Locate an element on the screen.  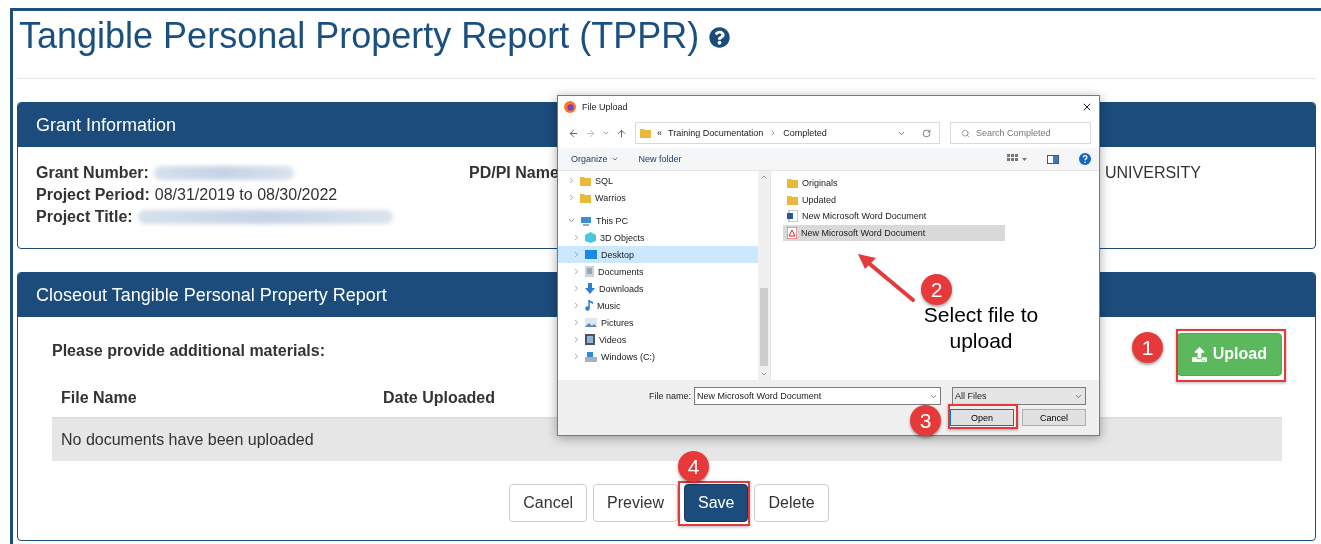
search-icon is located at coordinates (965, 133).